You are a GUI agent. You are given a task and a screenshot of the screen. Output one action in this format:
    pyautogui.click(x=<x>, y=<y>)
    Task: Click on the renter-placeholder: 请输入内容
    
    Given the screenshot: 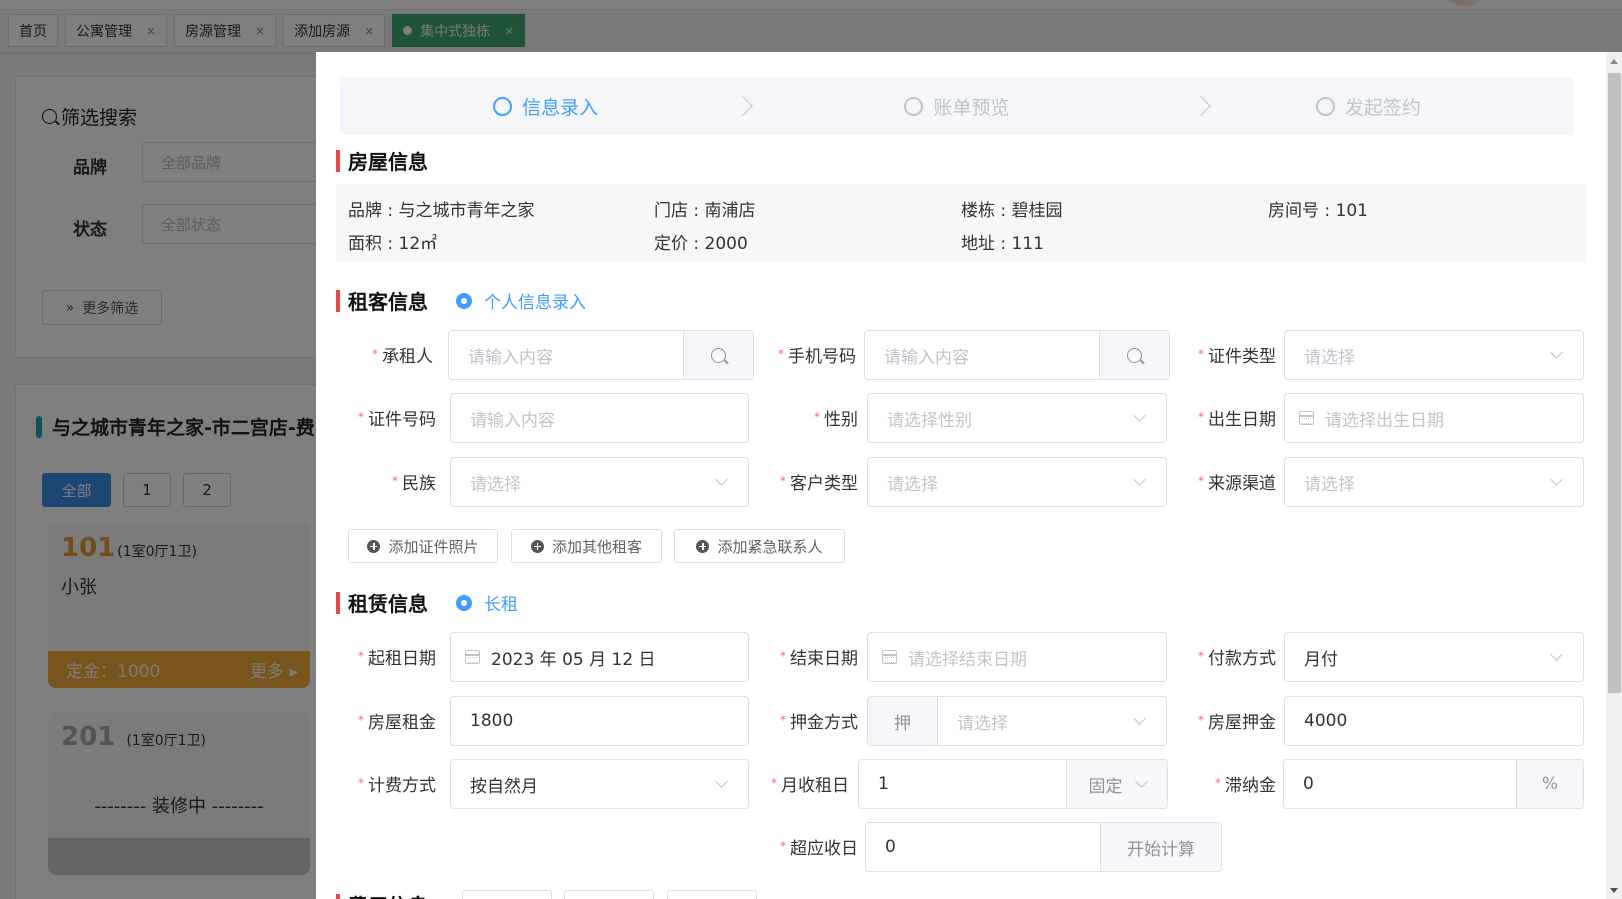 What is the action you would take?
    pyautogui.click(x=510, y=357)
    